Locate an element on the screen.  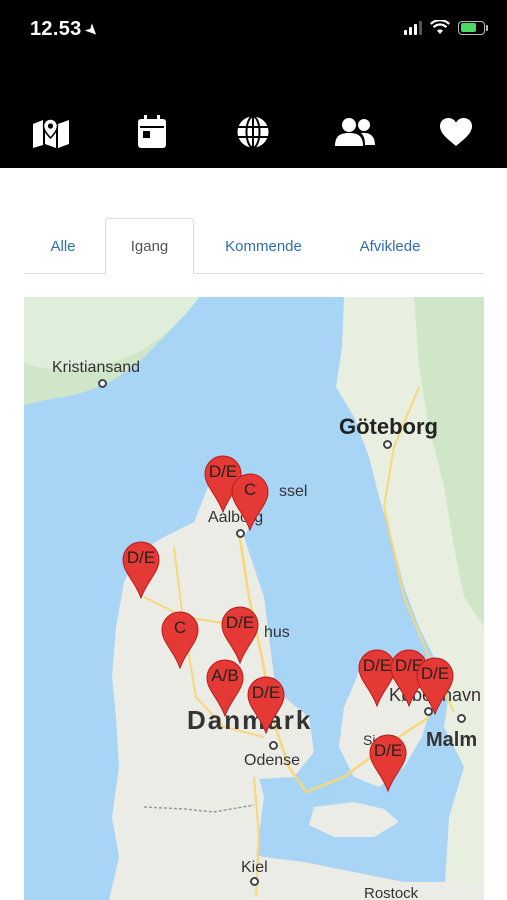
nav-users-button is located at coordinates (355, 132).